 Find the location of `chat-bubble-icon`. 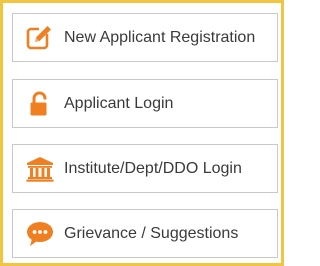

chat-bubble-icon is located at coordinates (40, 234).